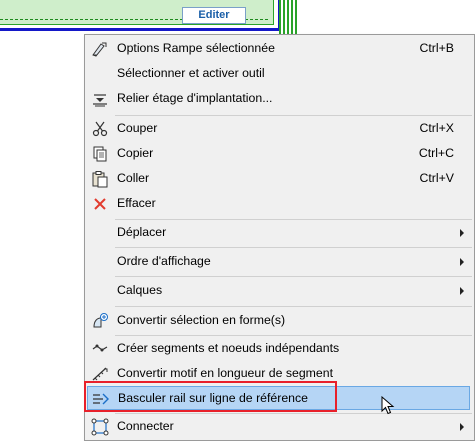  Describe the element at coordinates (436, 48) in the screenshot. I see `menu-item-shortcut: Ctrl+B` at that location.